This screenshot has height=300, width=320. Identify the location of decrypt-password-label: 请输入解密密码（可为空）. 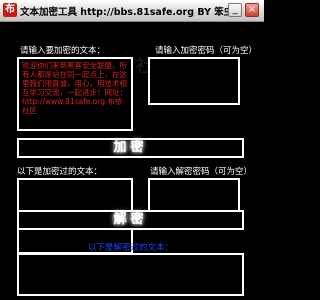
(201, 172).